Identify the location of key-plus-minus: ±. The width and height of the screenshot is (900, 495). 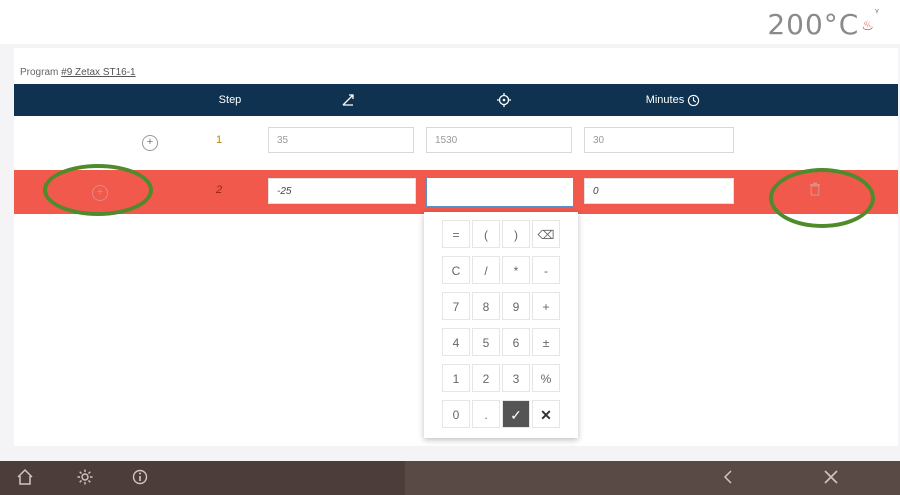
(546, 342).